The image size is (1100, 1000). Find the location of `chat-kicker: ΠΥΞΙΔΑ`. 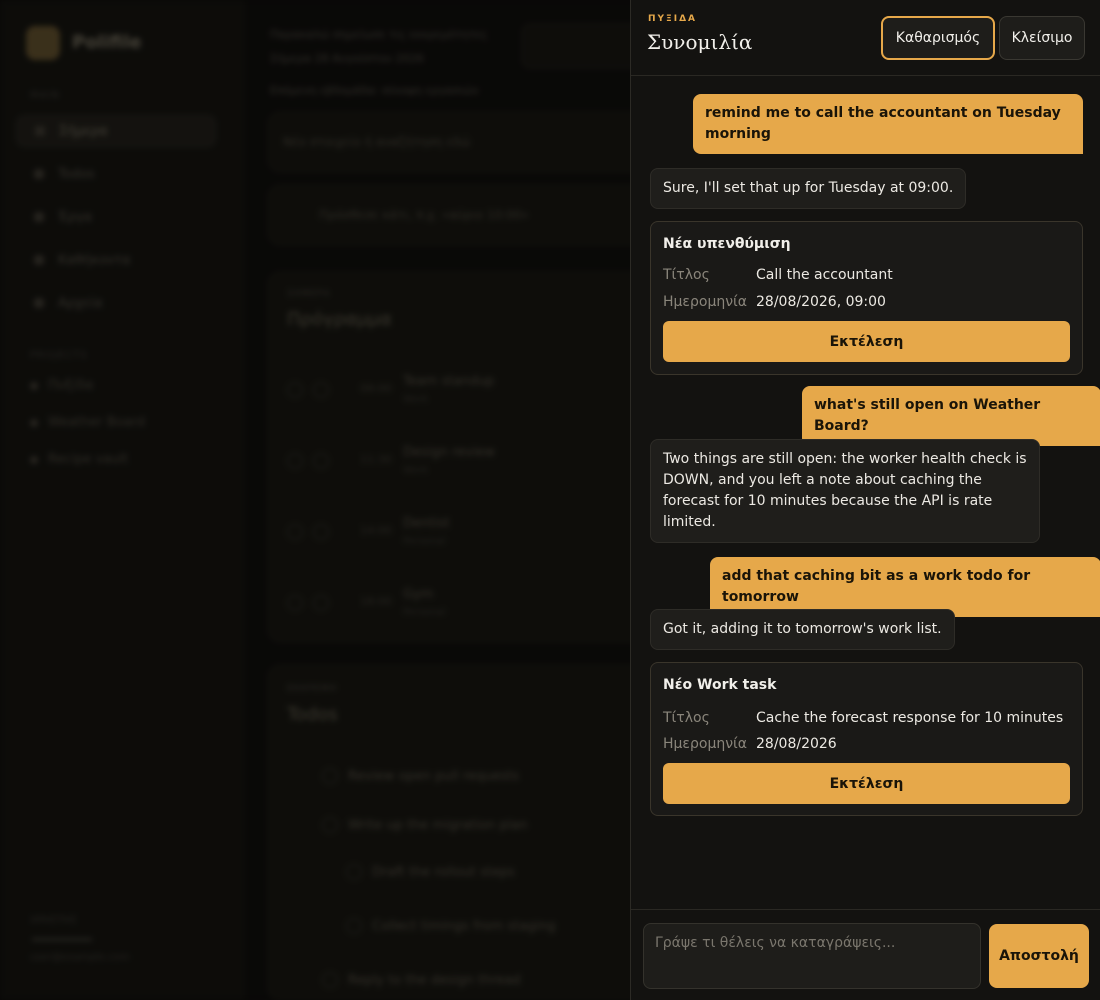

chat-kicker: ΠΥΞΙΔΑ is located at coordinates (673, 19).